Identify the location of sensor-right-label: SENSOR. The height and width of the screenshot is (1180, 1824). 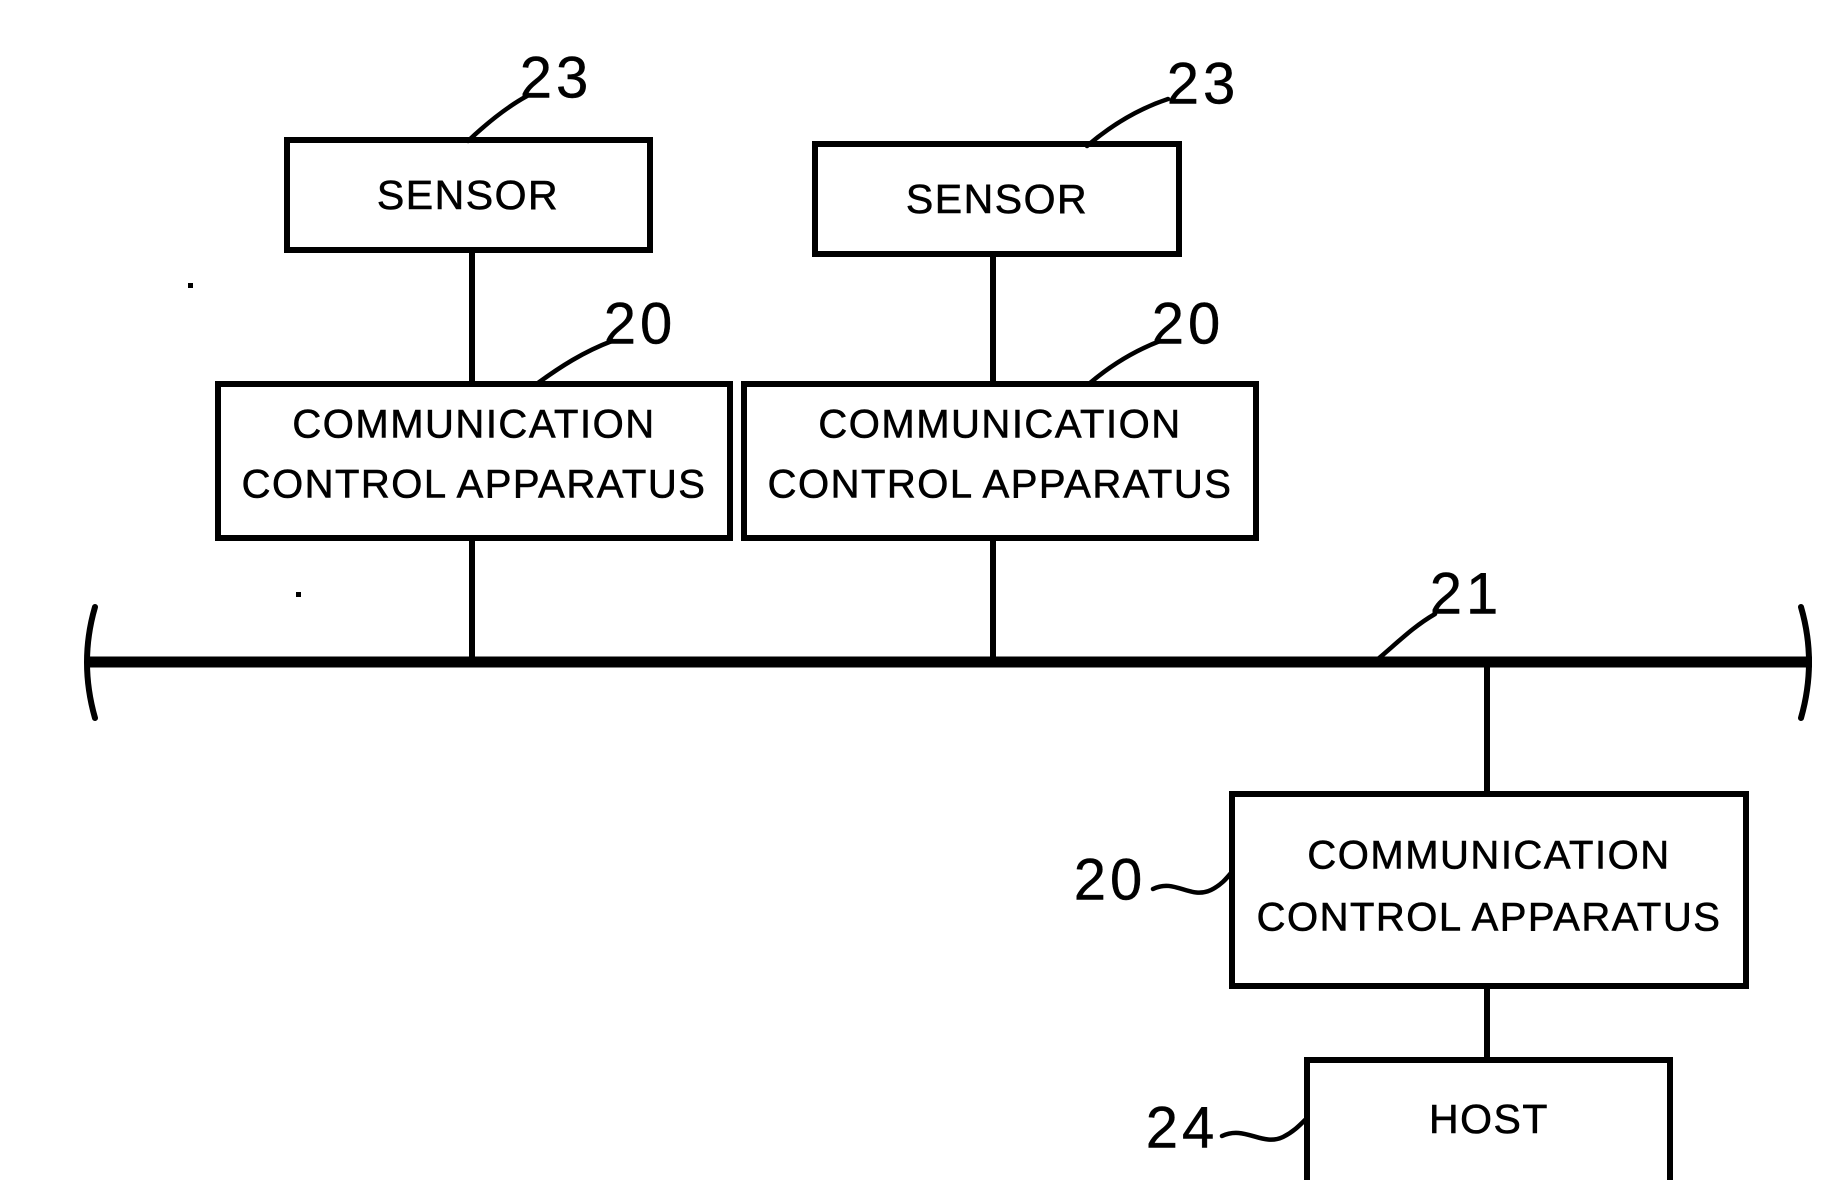
(997, 199).